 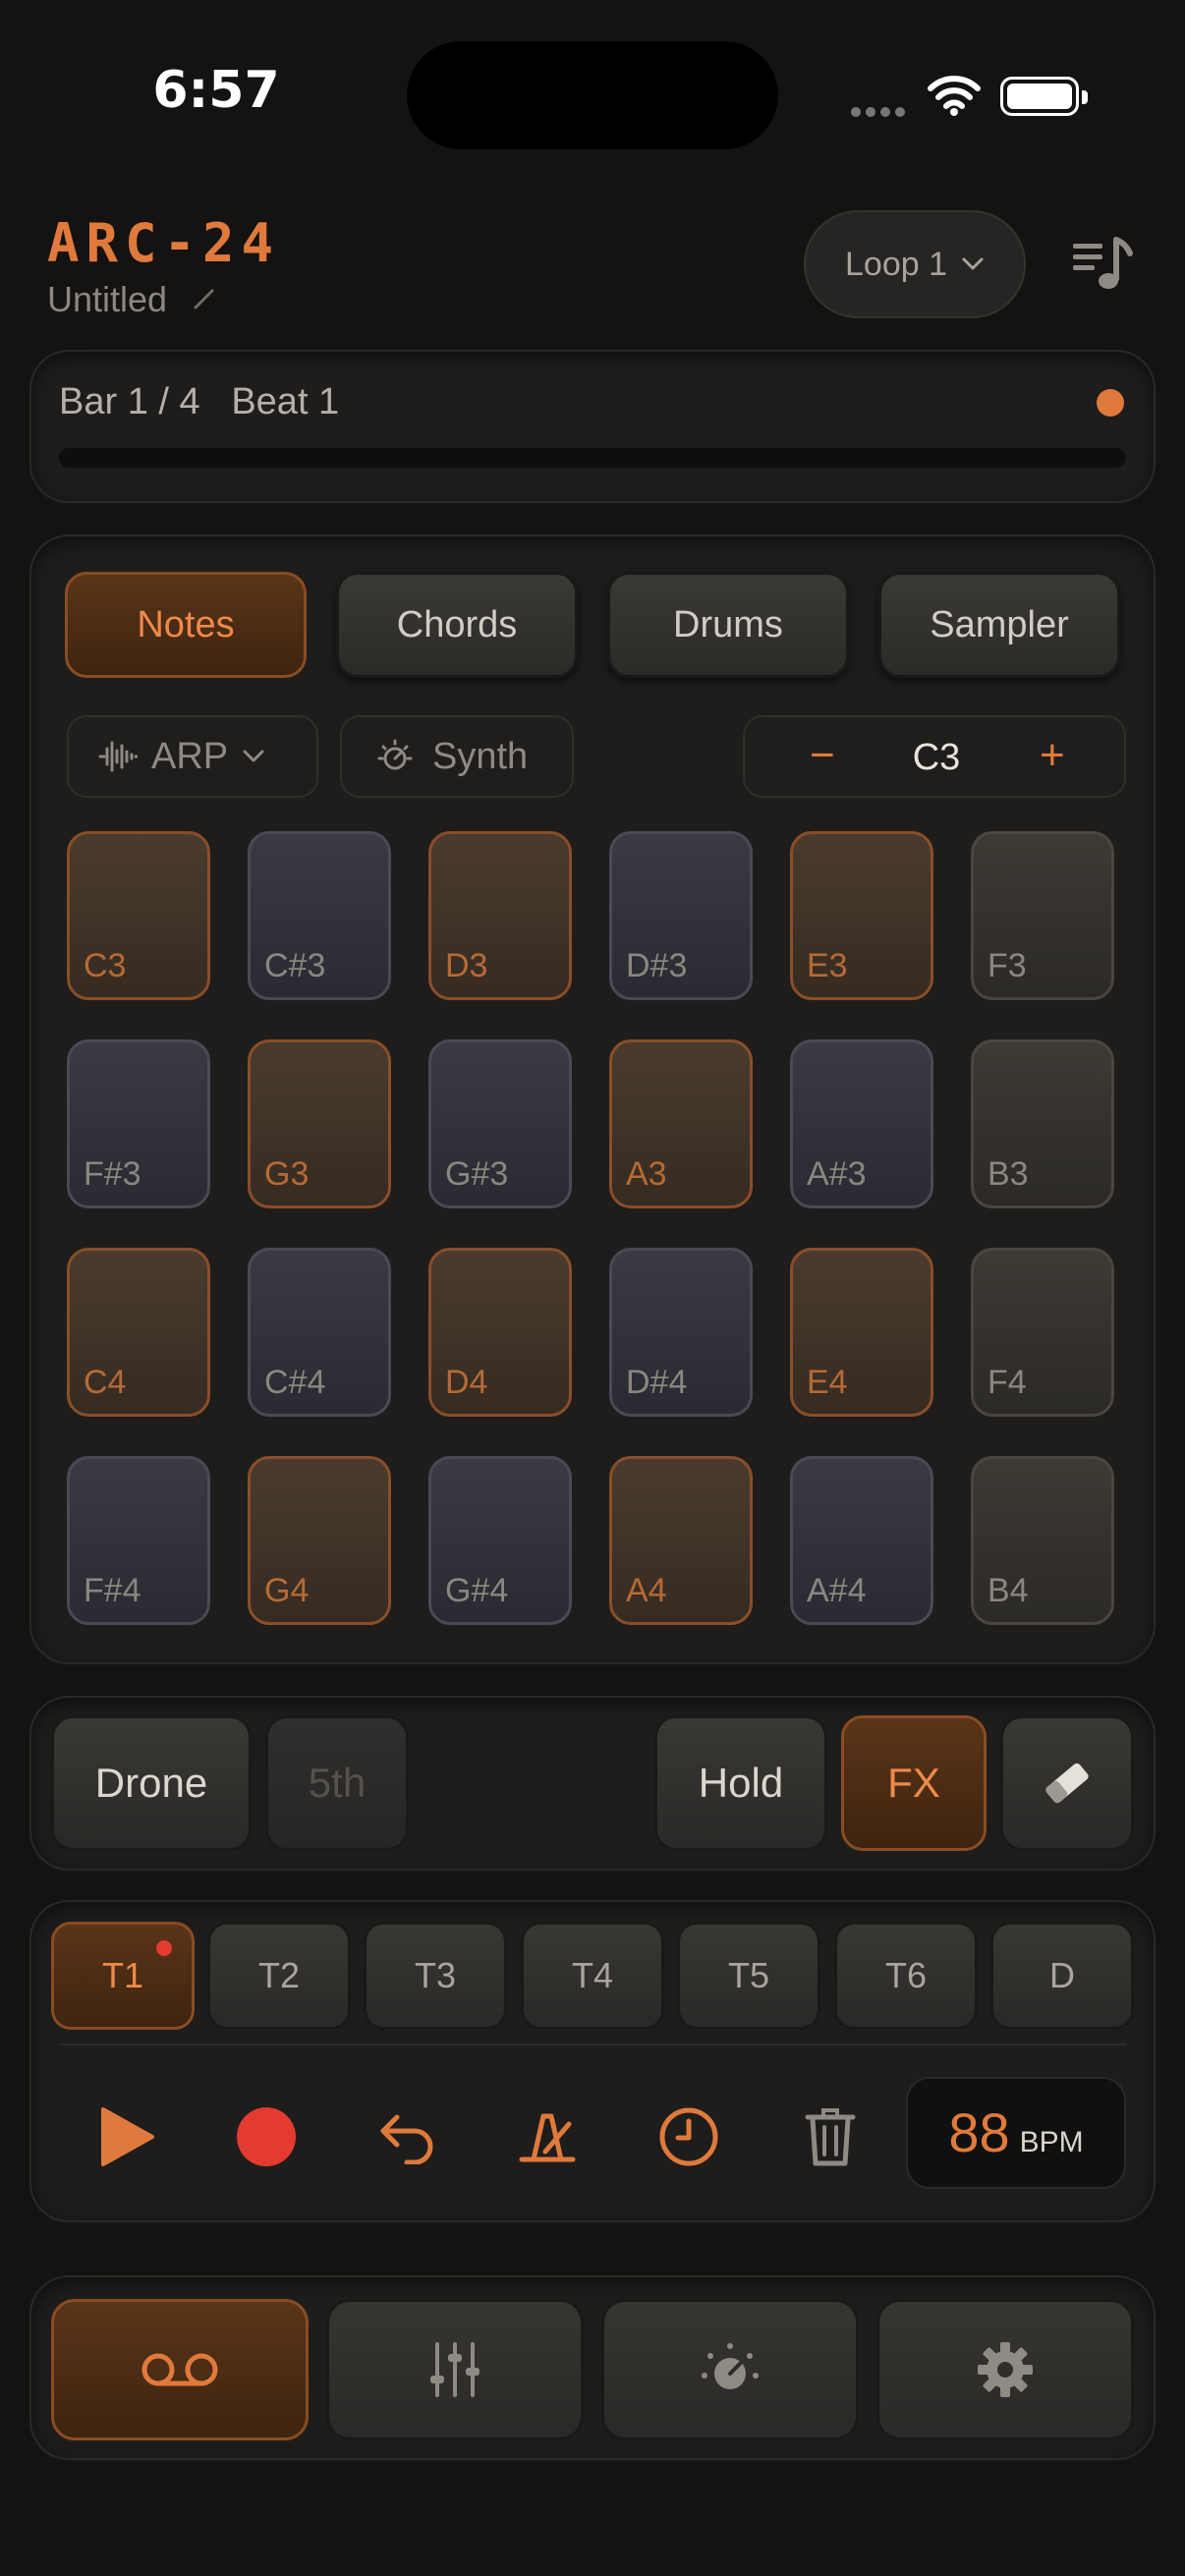 What do you see at coordinates (395, 754) in the screenshot?
I see `knob-icon` at bounding box center [395, 754].